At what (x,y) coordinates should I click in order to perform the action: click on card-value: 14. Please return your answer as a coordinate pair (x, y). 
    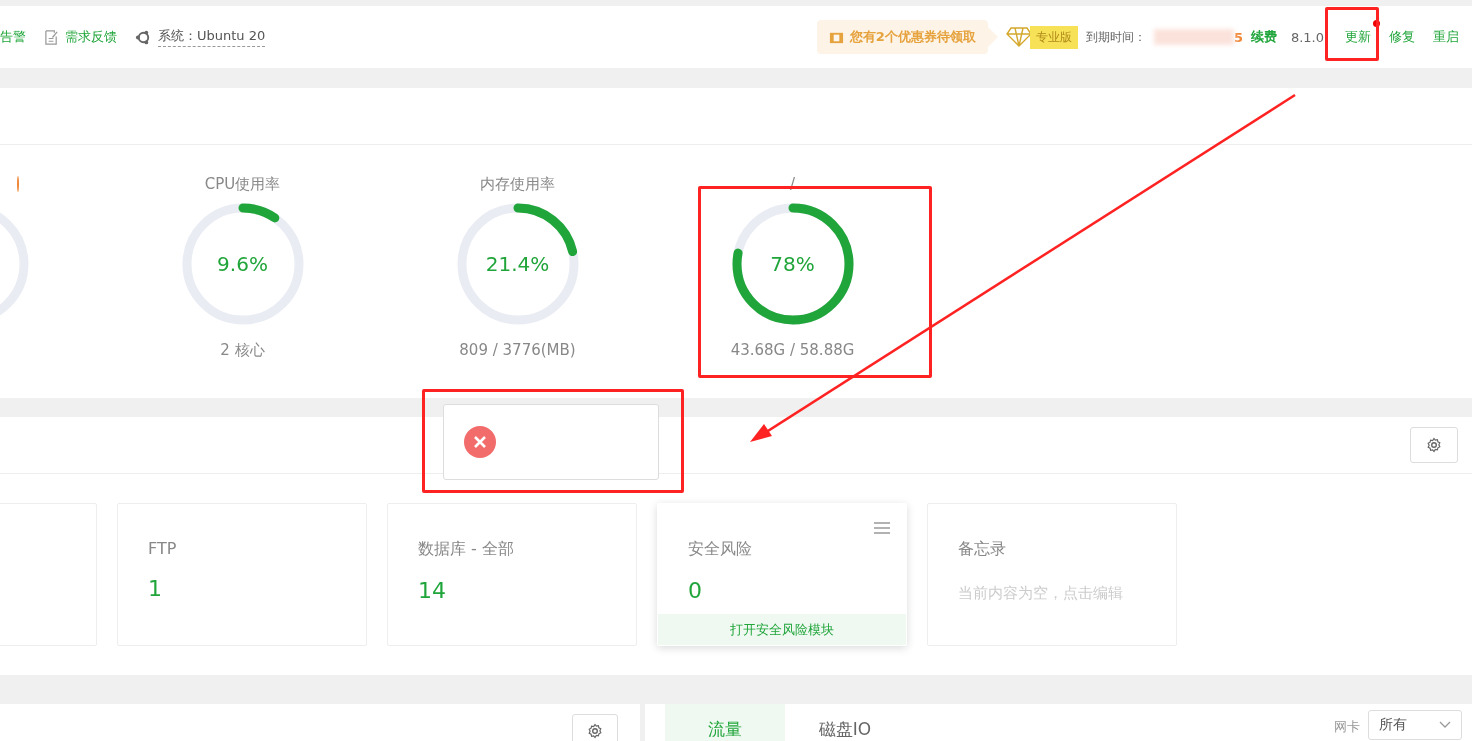
    Looking at the image, I should click on (432, 590).